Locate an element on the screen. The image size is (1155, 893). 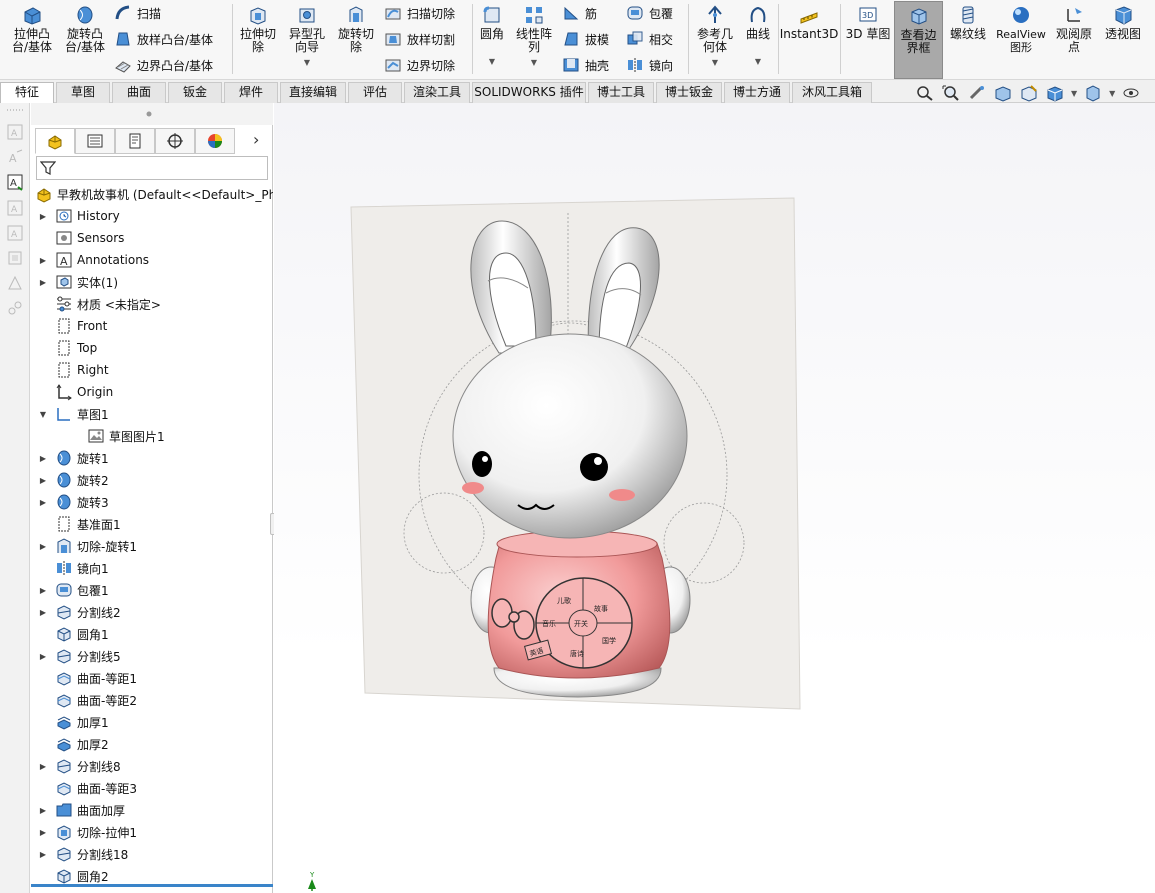
boundary-boss-button: 边界凸台/基体 is located at coordinates (163, 65).